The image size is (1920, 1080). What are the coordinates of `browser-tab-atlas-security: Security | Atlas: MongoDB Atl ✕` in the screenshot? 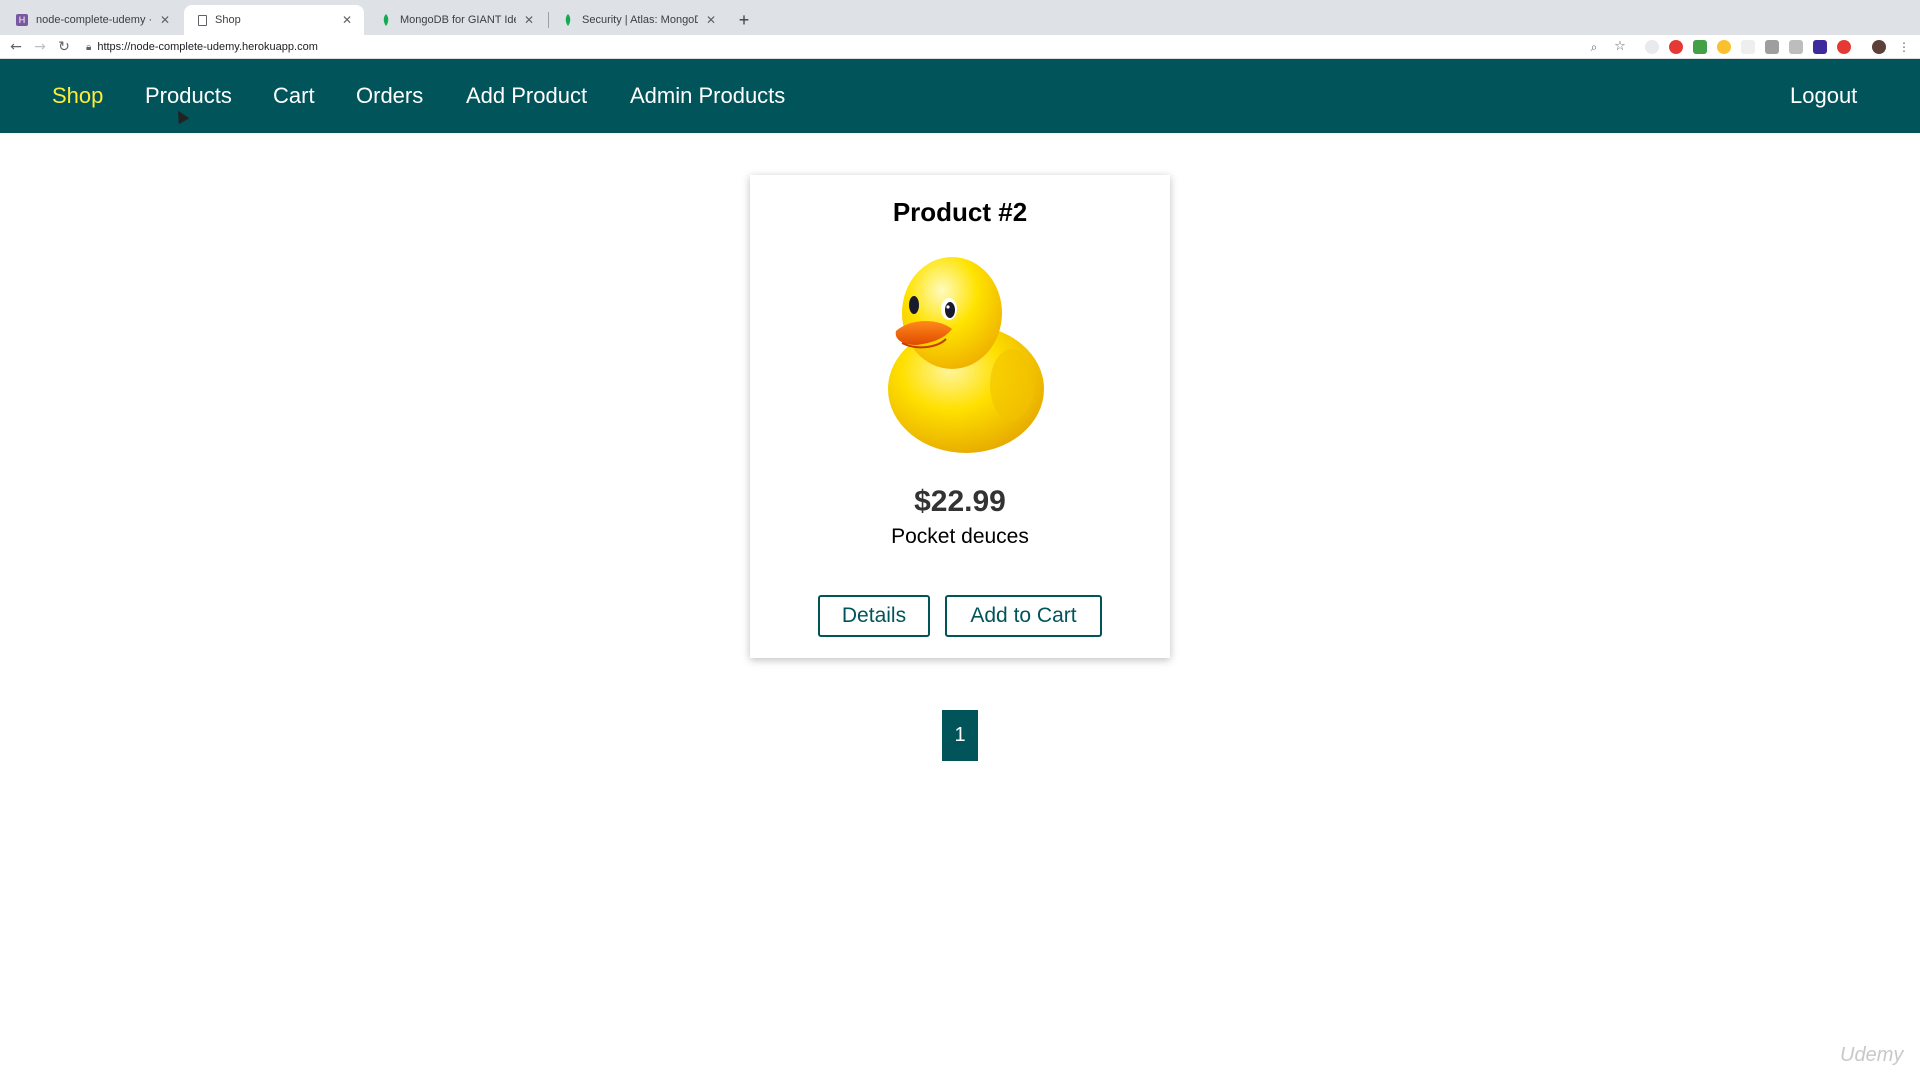 It's located at (638, 20).